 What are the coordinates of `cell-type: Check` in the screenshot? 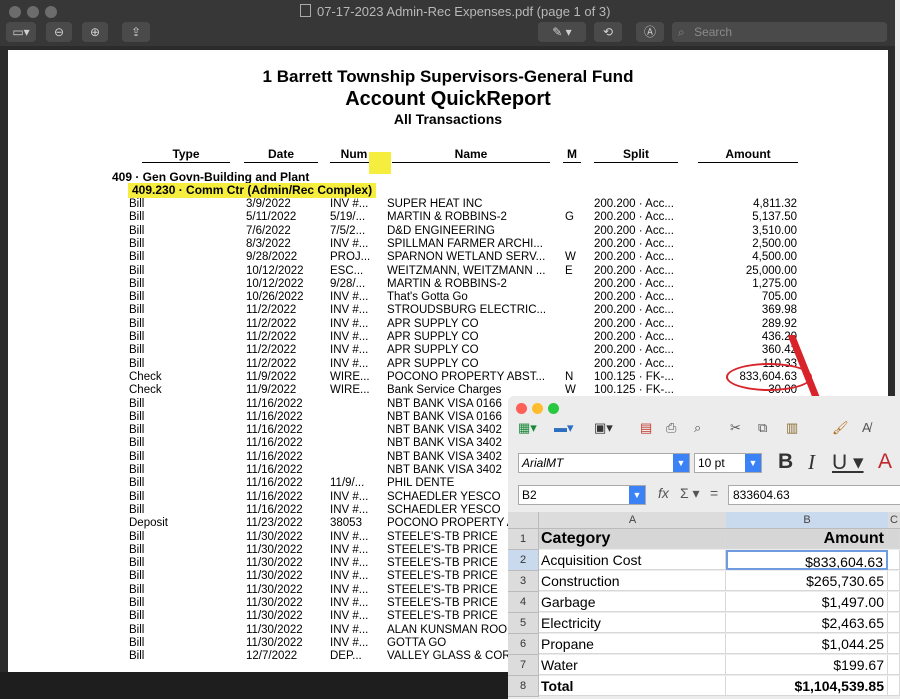 It's located at (145, 390).